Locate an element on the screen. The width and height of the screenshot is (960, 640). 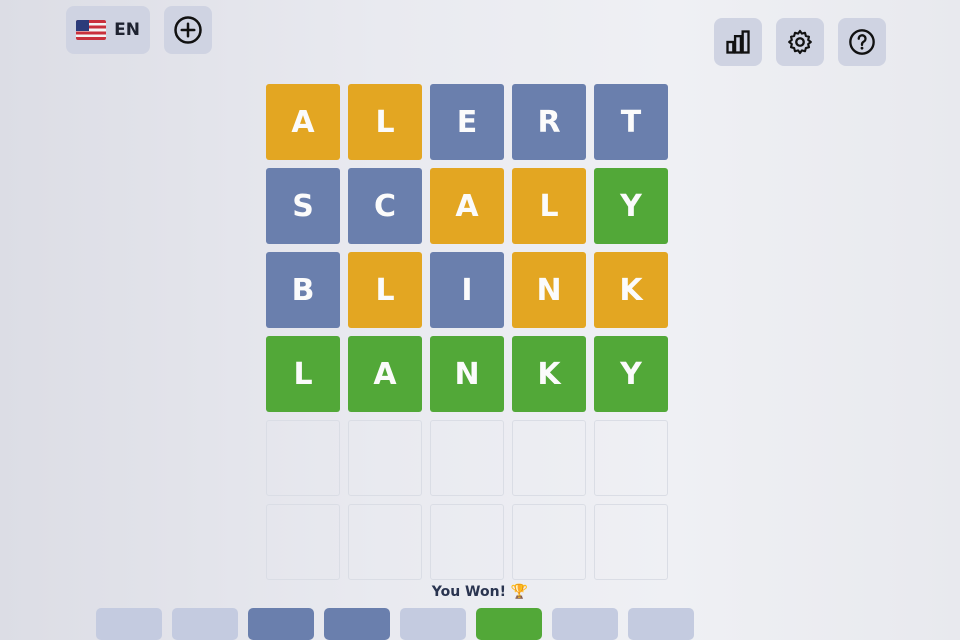
settings-button is located at coordinates (800, 42).